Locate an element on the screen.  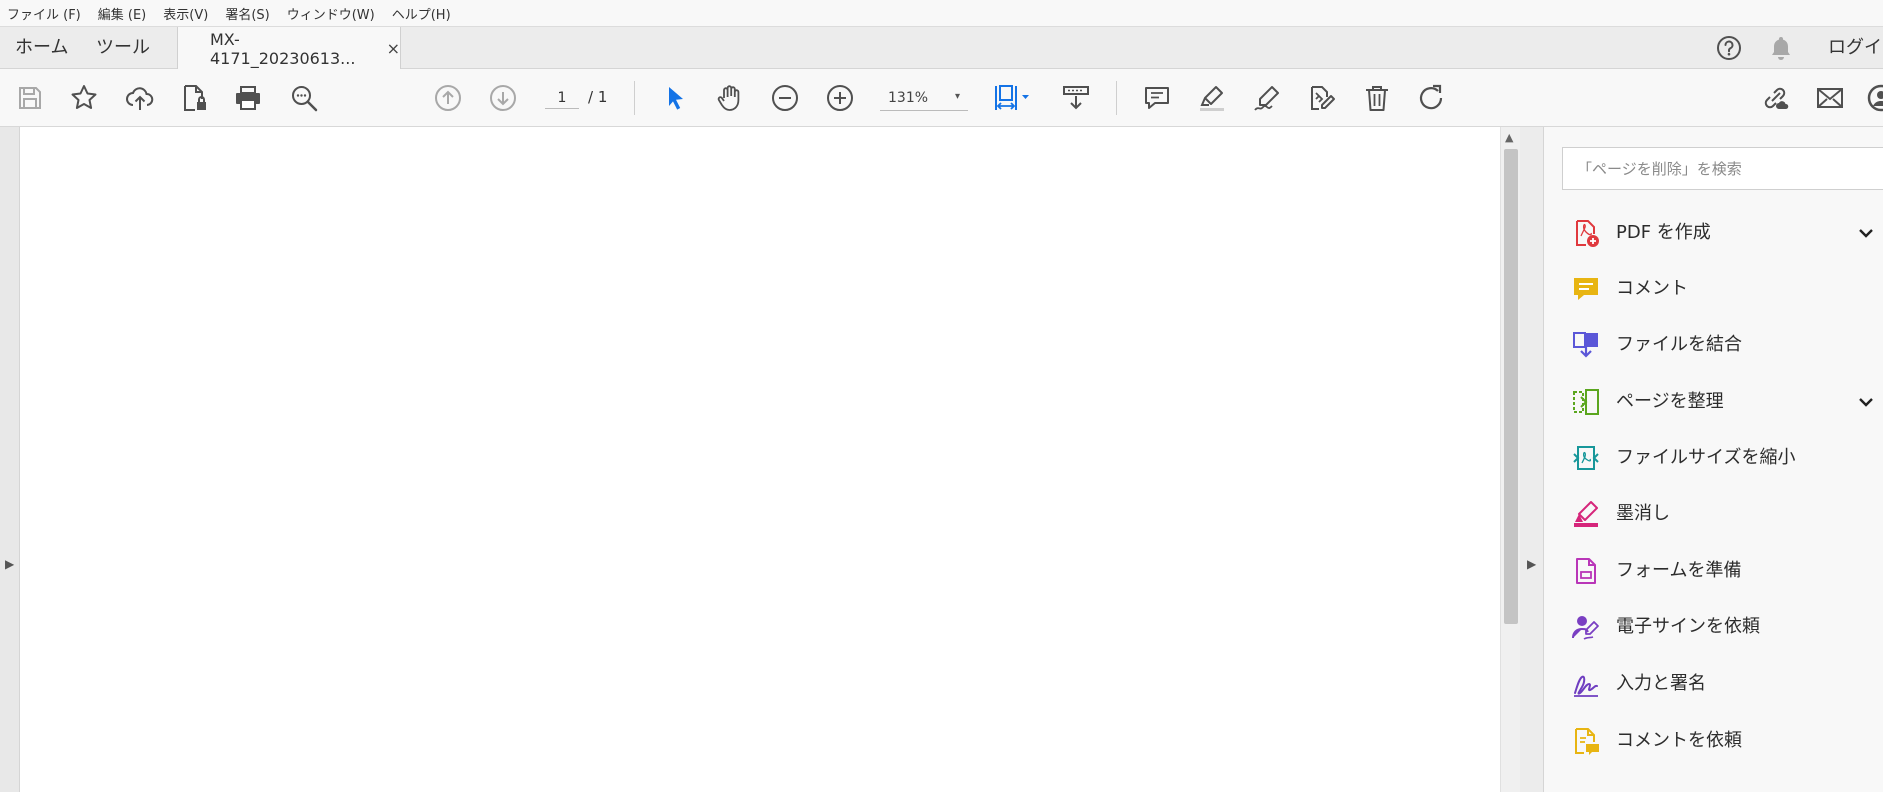
main-toolbar: / 1 131% ▾ is located at coordinates (941, 98).